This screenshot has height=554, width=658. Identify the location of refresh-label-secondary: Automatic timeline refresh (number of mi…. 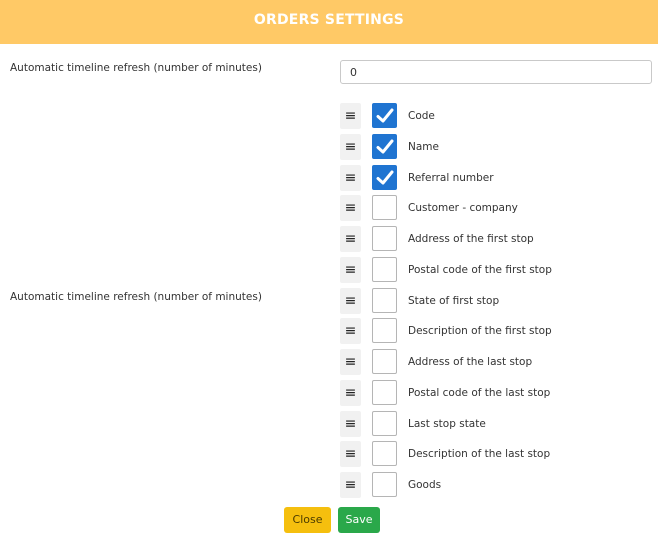
(136, 297).